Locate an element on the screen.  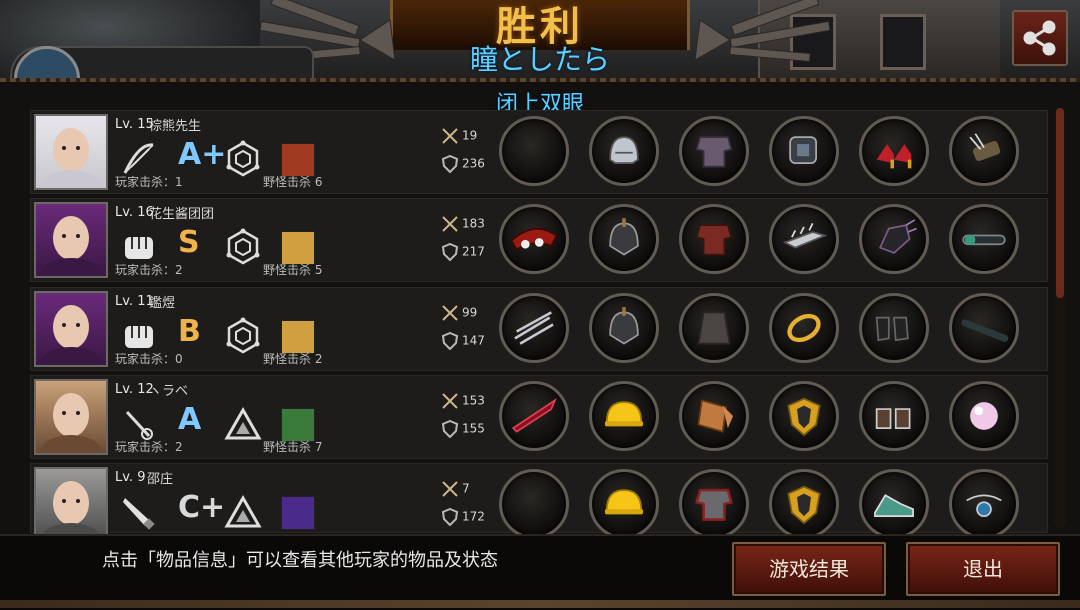
player-row: Lv. 12 ヽラベ A 玩家击杀：2 野怪击杀 7 153 155 is located at coordinates (539, 417).